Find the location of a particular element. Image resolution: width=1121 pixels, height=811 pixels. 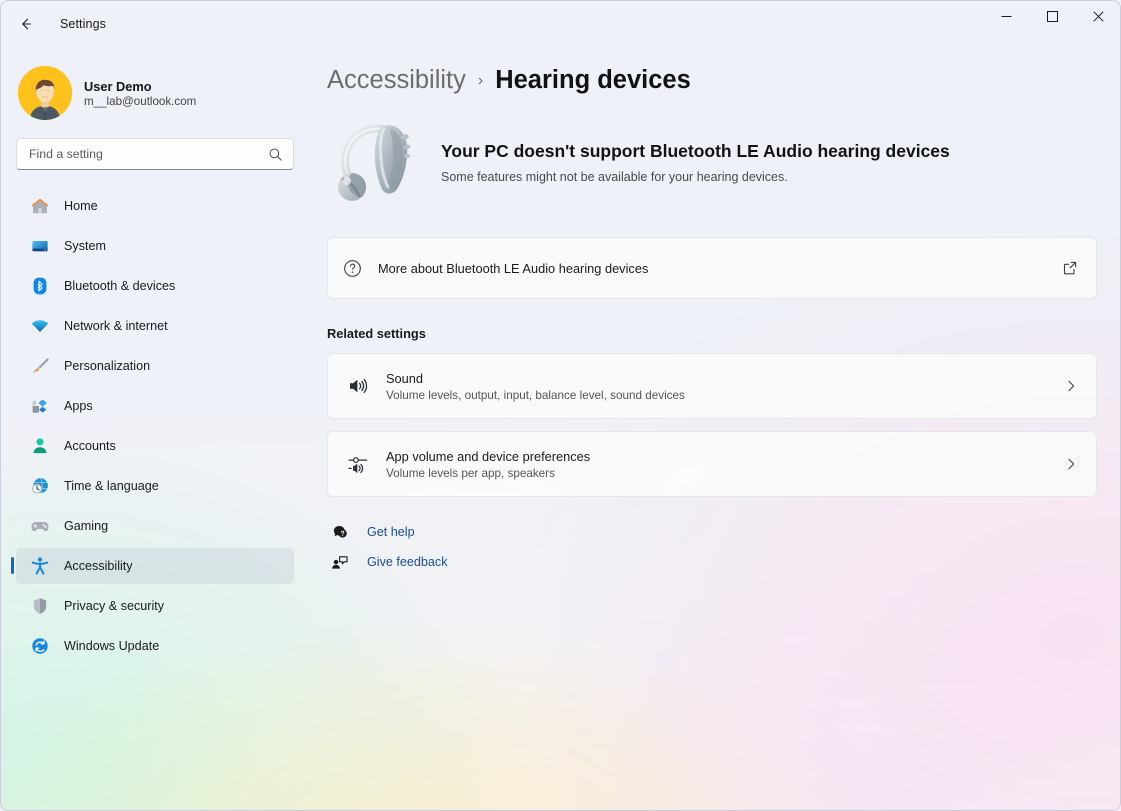

back-arrow-icon is located at coordinates (26, 24).